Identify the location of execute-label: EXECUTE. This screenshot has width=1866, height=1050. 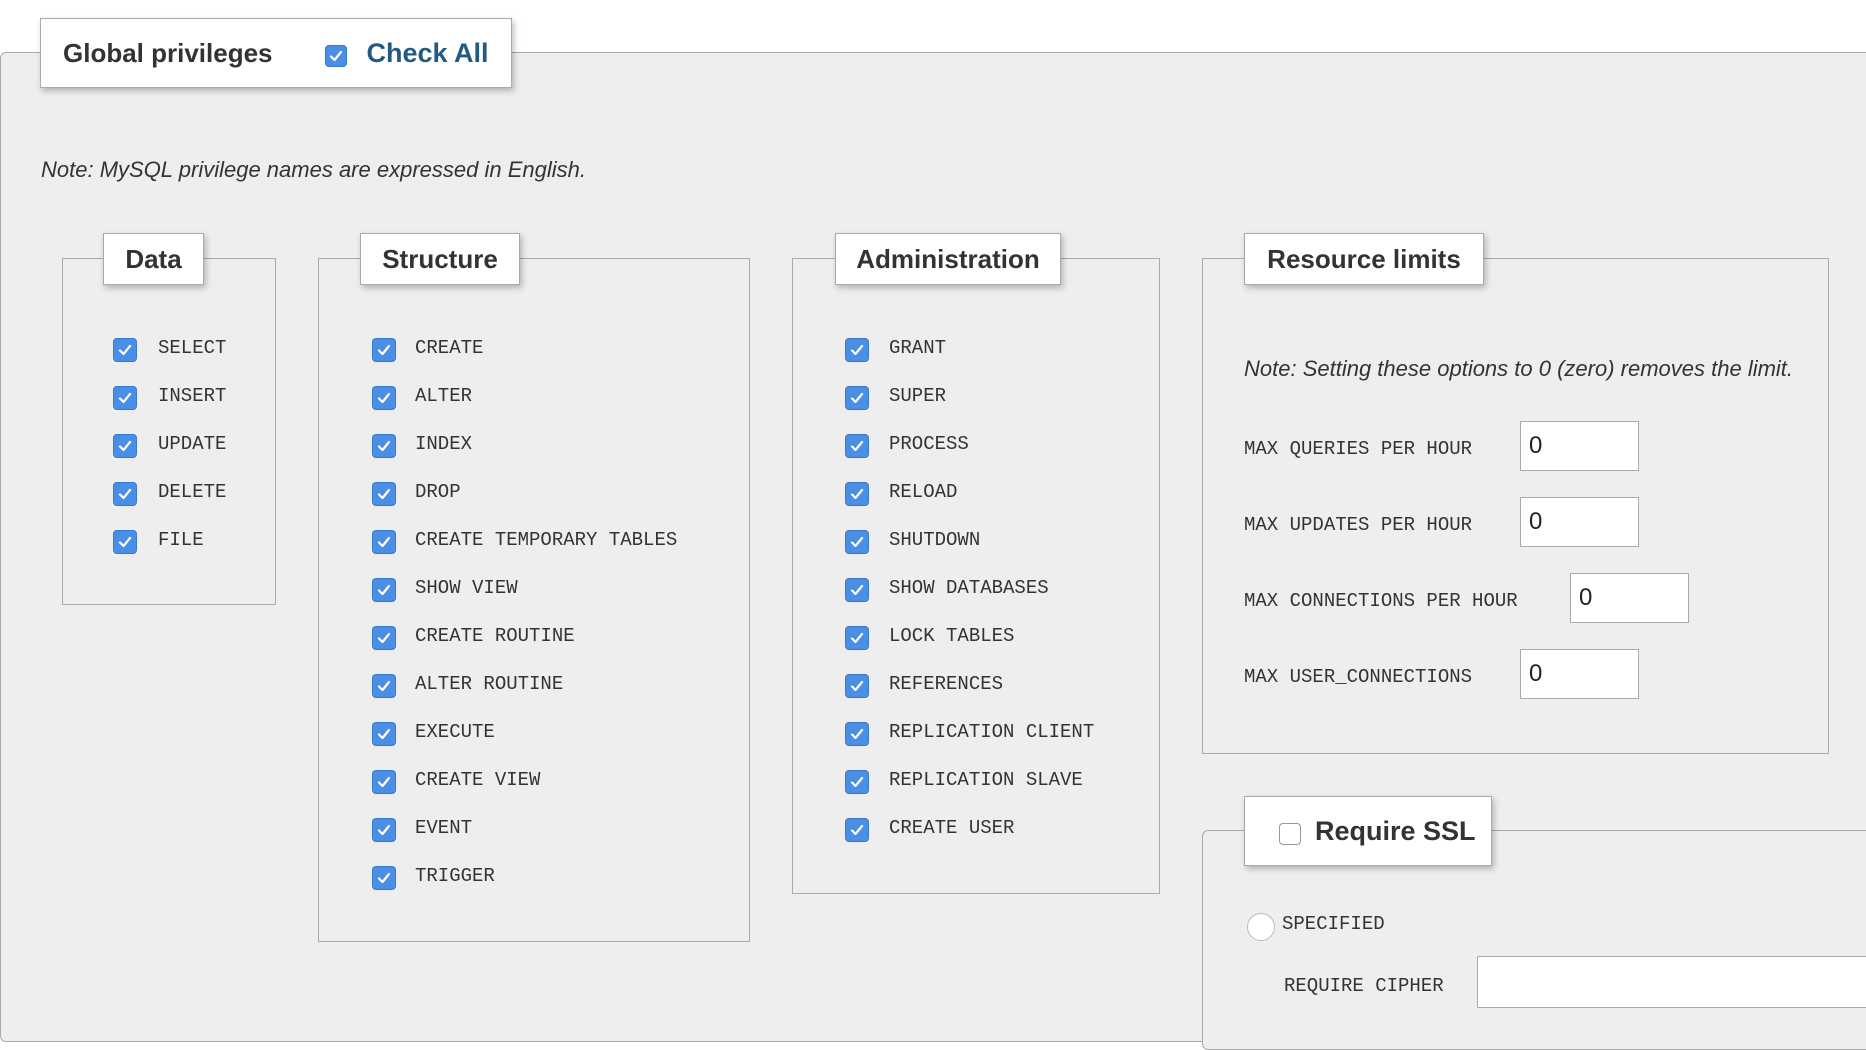
(455, 732).